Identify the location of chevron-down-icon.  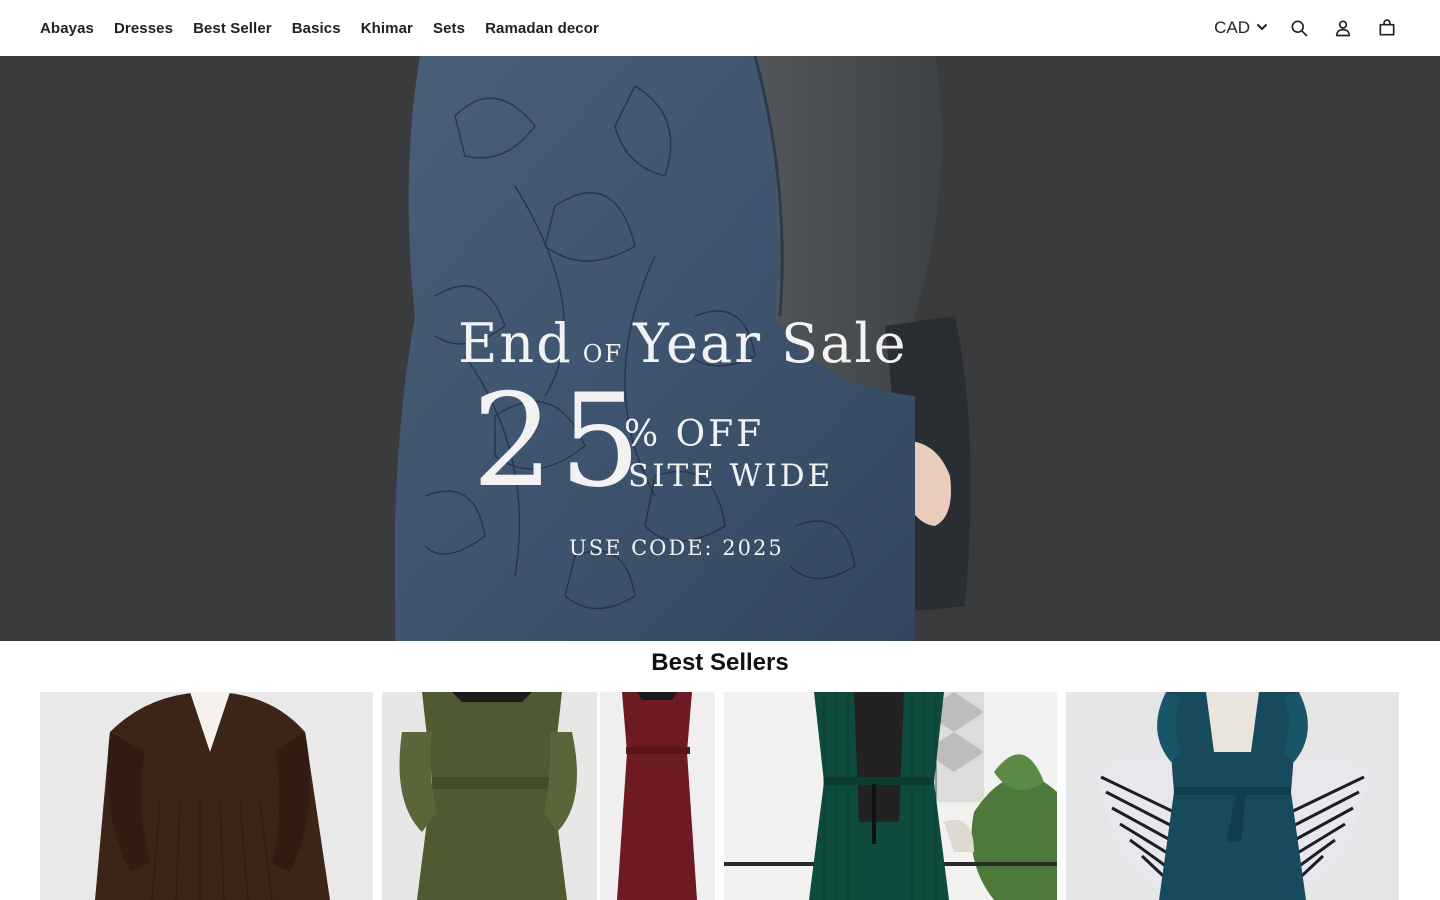
(1262, 28).